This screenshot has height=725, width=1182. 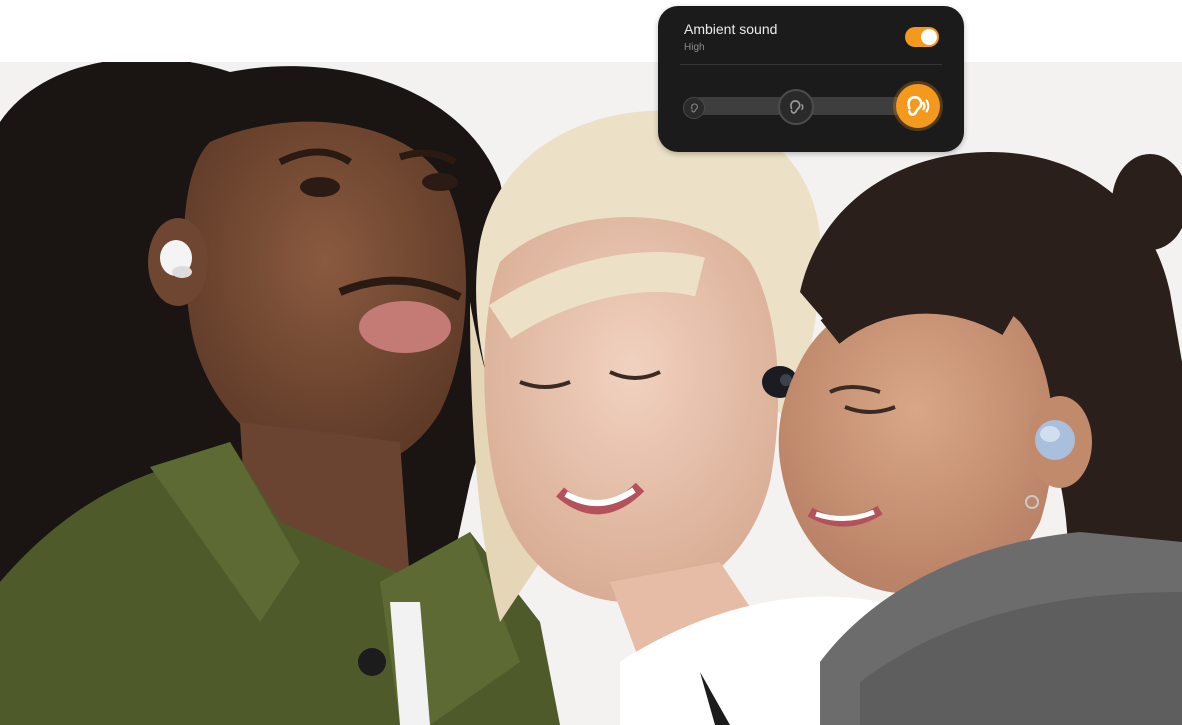 I want to click on ambient-level-medium-button, so click(x=796, y=107).